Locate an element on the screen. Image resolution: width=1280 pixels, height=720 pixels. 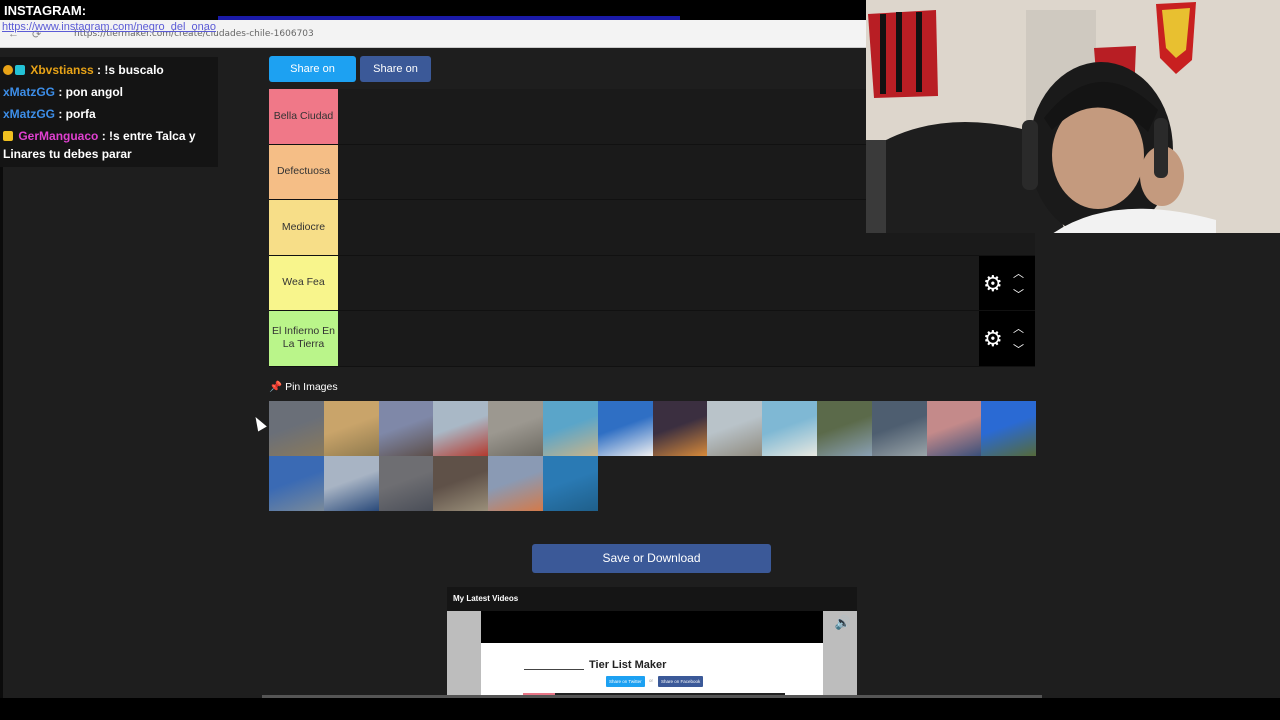
chat-text: : porfa is located at coordinates (75, 114).